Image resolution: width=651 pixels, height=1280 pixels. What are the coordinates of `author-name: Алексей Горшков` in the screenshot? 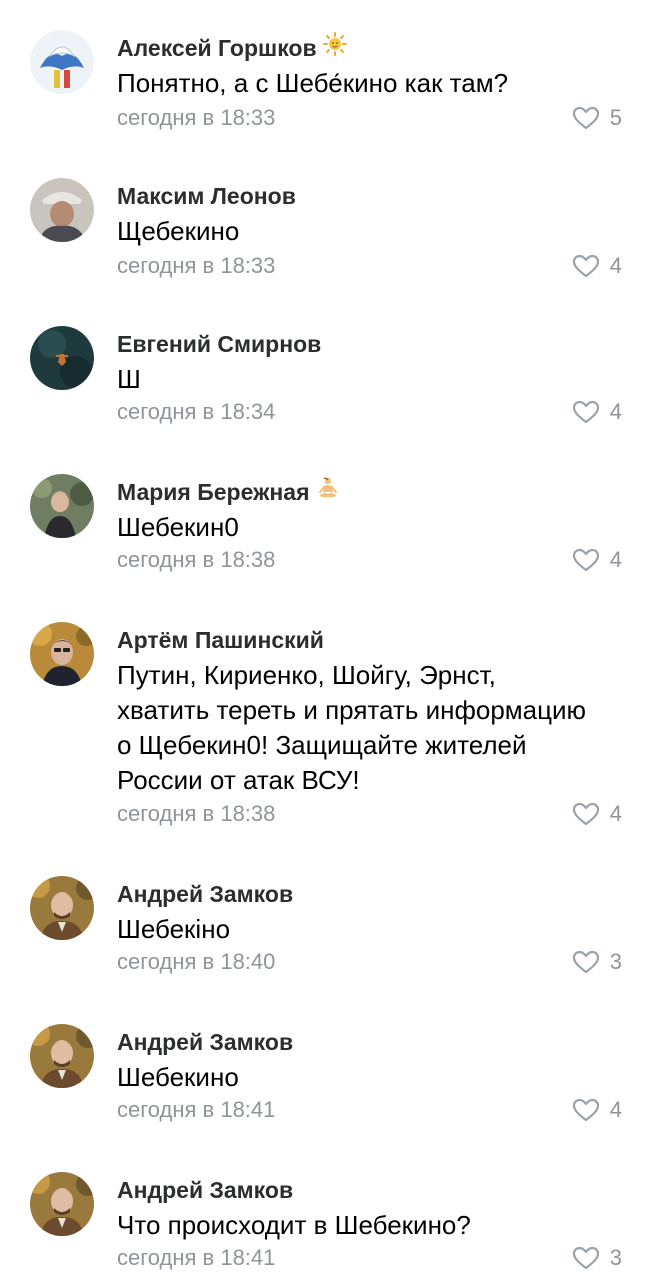 It's located at (232, 47).